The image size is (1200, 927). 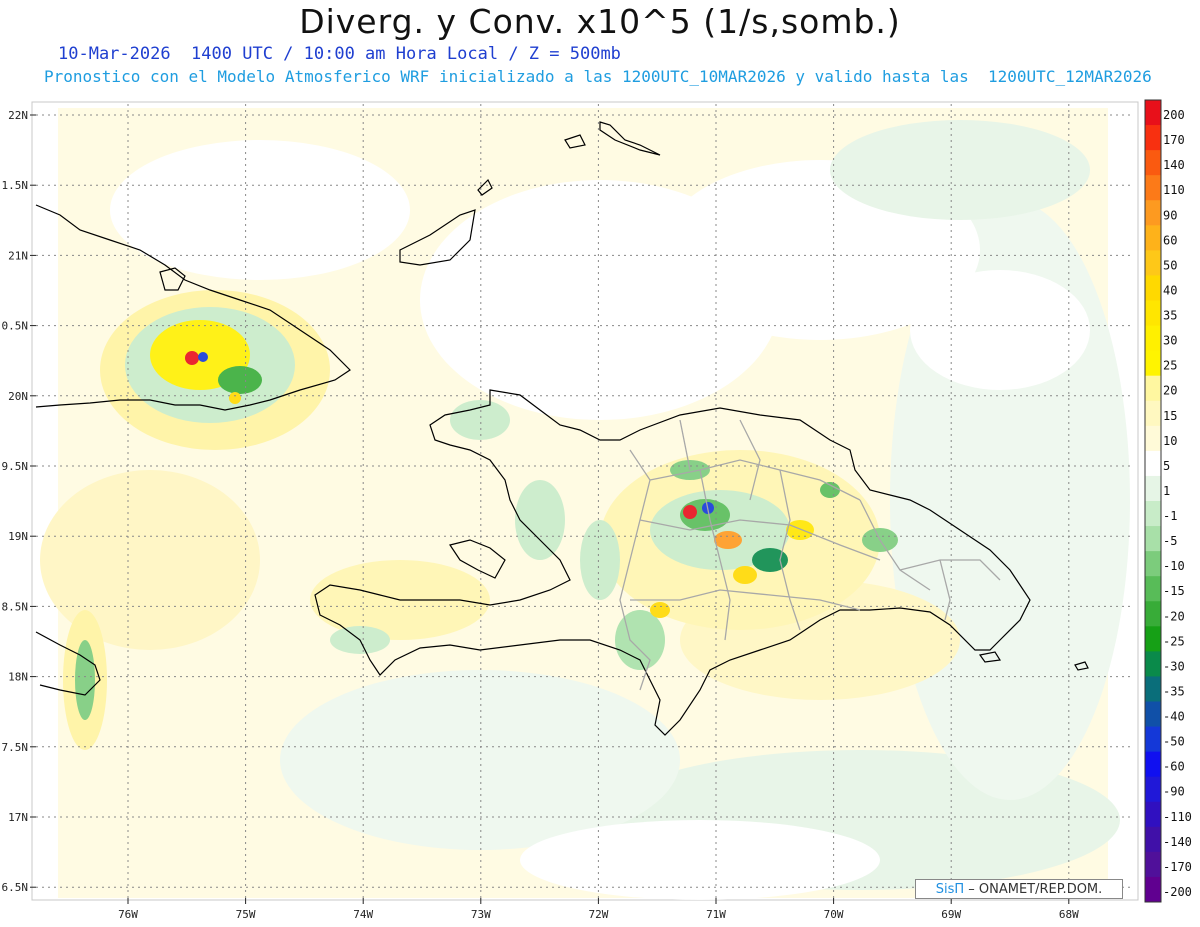 What do you see at coordinates (18, 396) in the screenshot?
I see `lat-label: 20N` at bounding box center [18, 396].